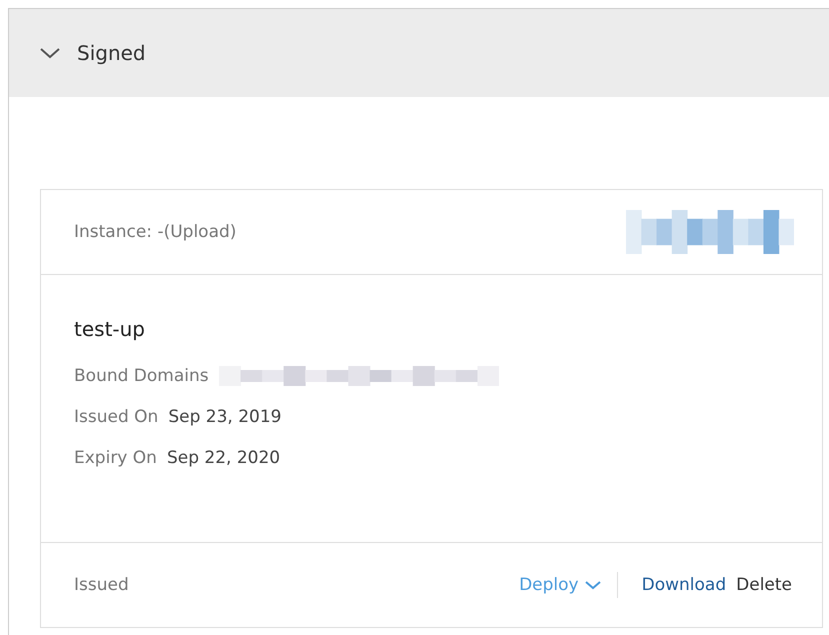 The image size is (829, 635). I want to click on section-title: Signed, so click(111, 53).